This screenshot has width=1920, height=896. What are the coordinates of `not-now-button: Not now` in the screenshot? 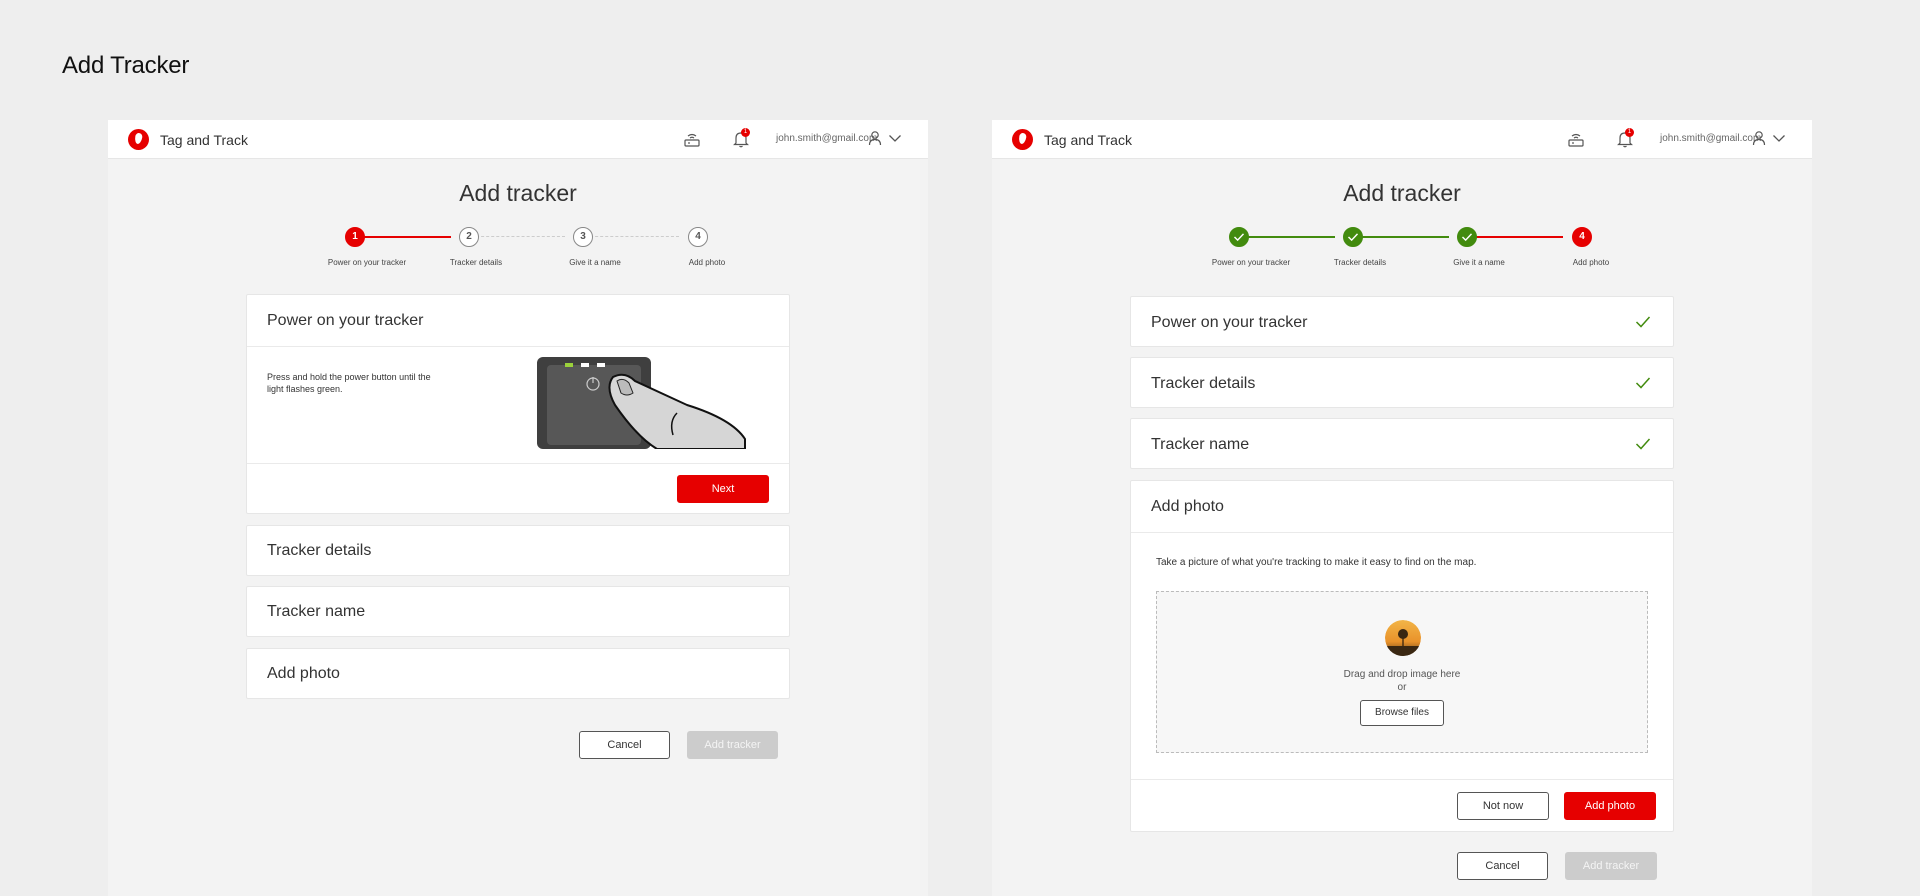 It's located at (1503, 806).